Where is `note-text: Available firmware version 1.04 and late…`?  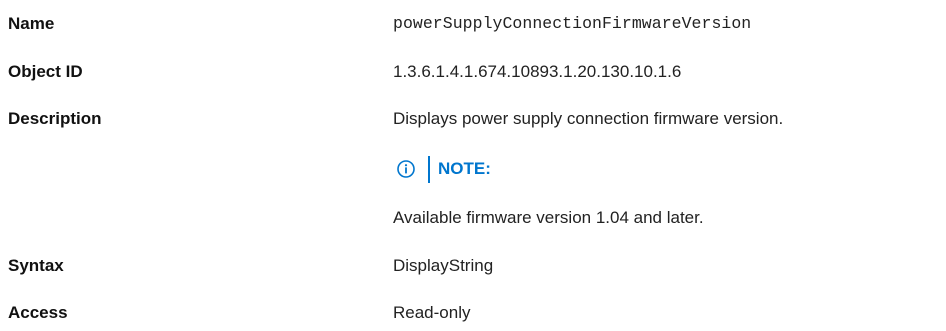
note-text: Available firmware version 1.04 and late… is located at coordinates (548, 217).